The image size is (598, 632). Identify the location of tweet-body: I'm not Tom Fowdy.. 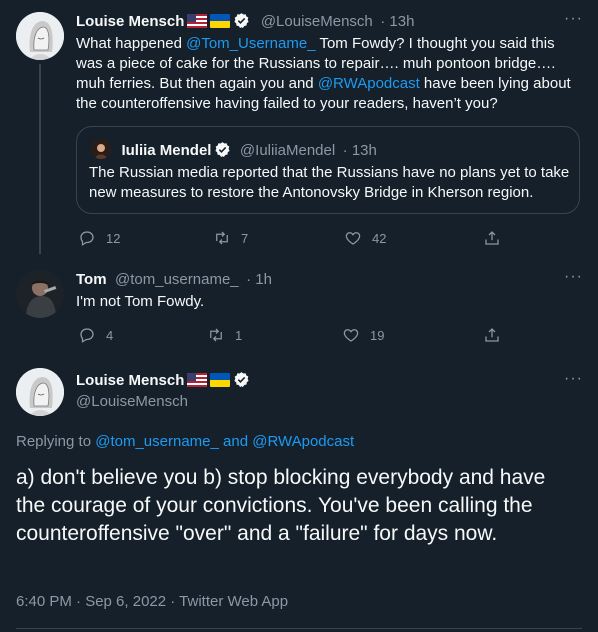
(140, 301).